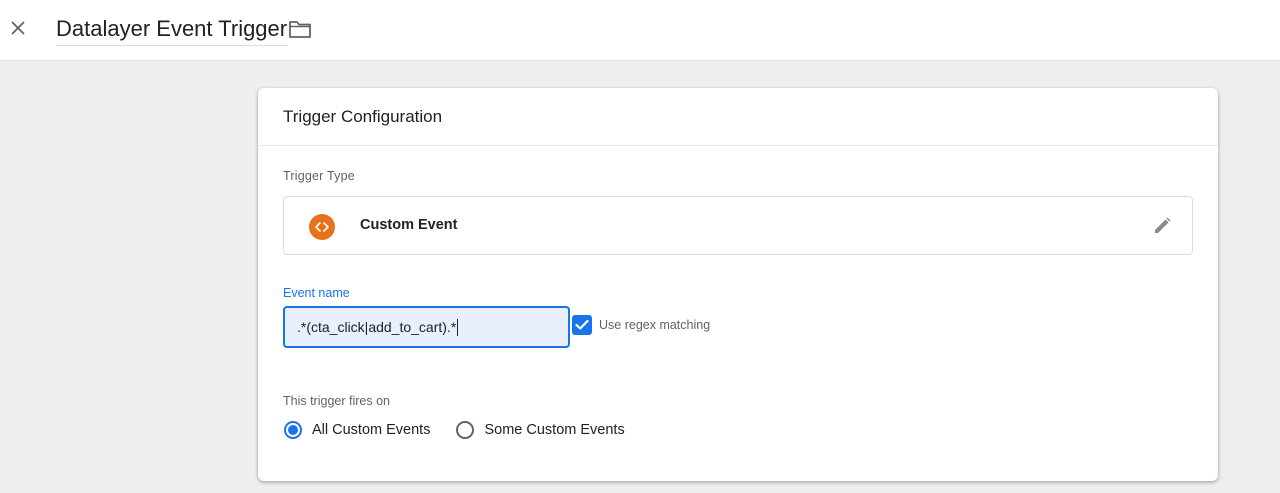 The height and width of the screenshot is (493, 1280). I want to click on folder-button, so click(300, 29).